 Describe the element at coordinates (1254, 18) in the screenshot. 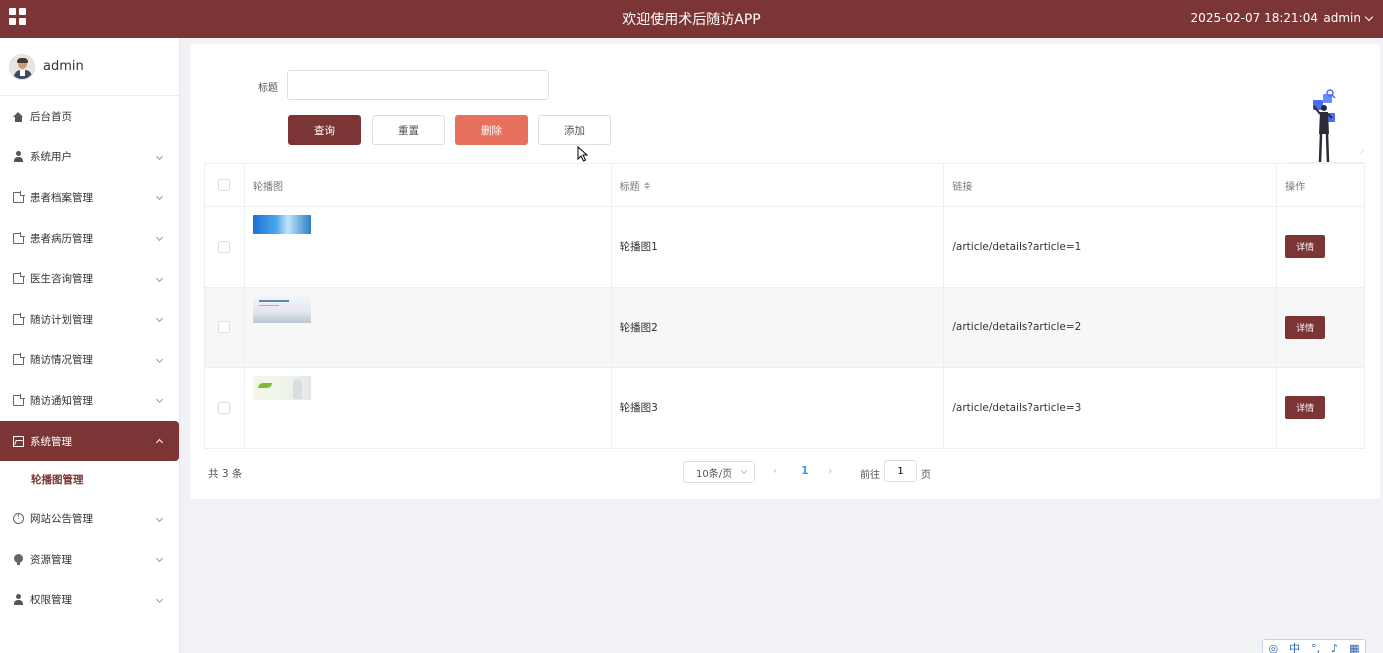

I see `datetime: 2025-02-07 18:21:04` at that location.